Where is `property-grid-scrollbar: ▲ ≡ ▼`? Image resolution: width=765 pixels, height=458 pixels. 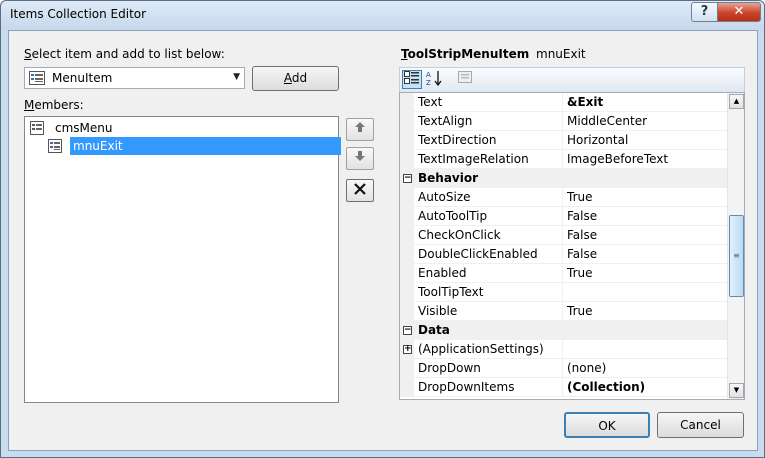
property-grid-scrollbar: ▲ ≡ ▼ is located at coordinates (735, 246).